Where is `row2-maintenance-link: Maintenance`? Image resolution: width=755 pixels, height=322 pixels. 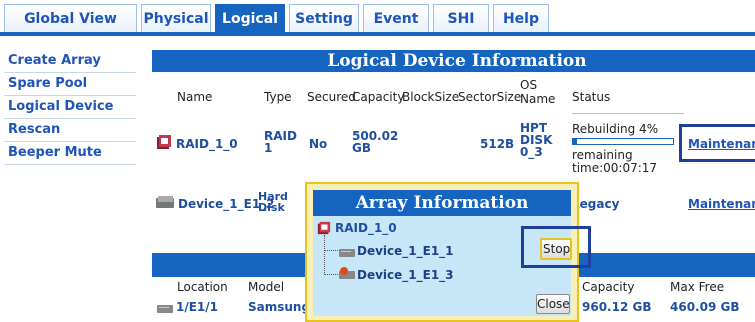 row2-maintenance-link: Maintenance is located at coordinates (721, 204).